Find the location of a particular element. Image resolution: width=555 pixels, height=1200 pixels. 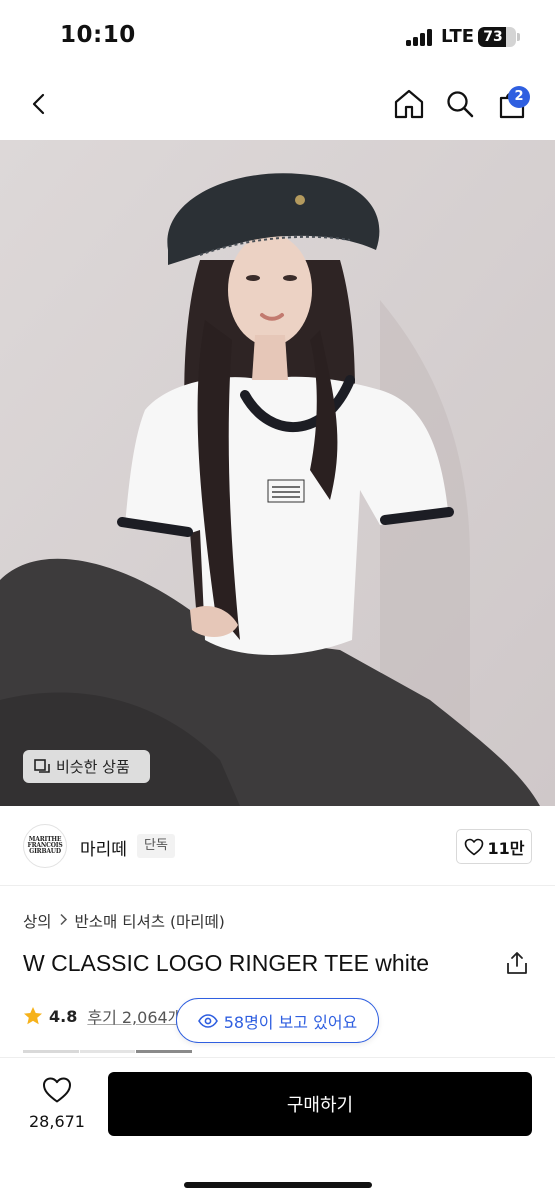

viewers-label: 58명이 보고 있어요 is located at coordinates (290, 1022).